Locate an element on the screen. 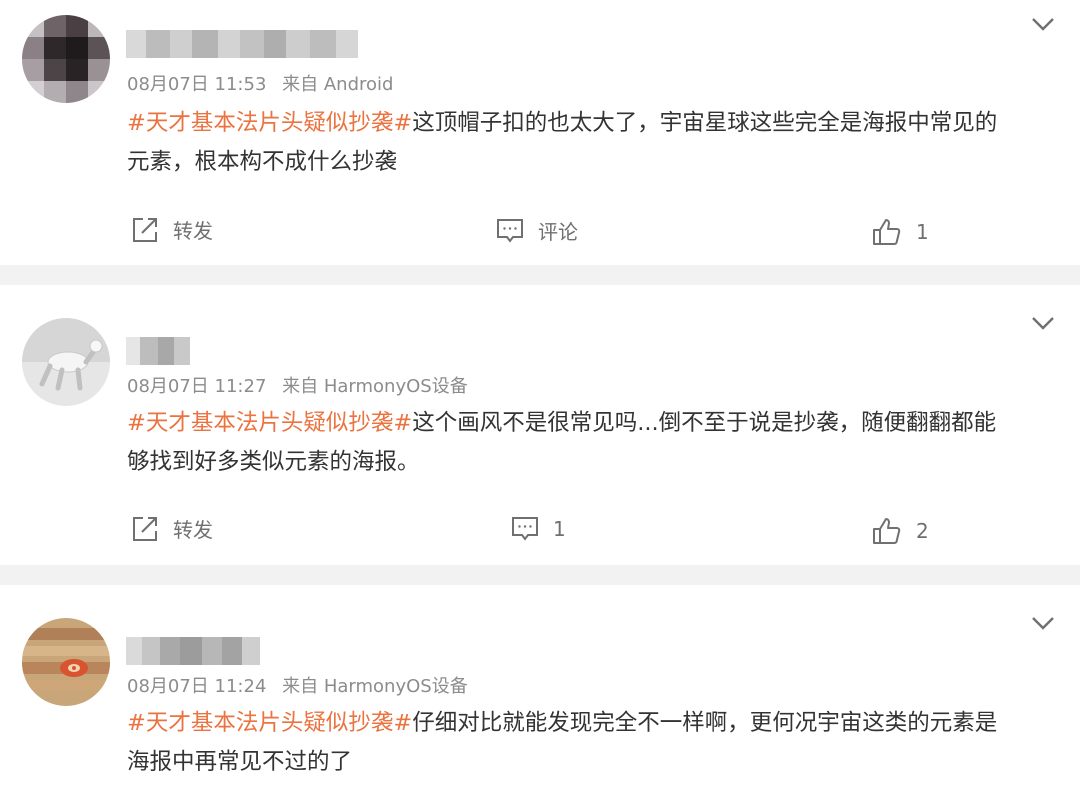 The width and height of the screenshot is (1080, 799). like-count: 2 is located at coordinates (922, 531).